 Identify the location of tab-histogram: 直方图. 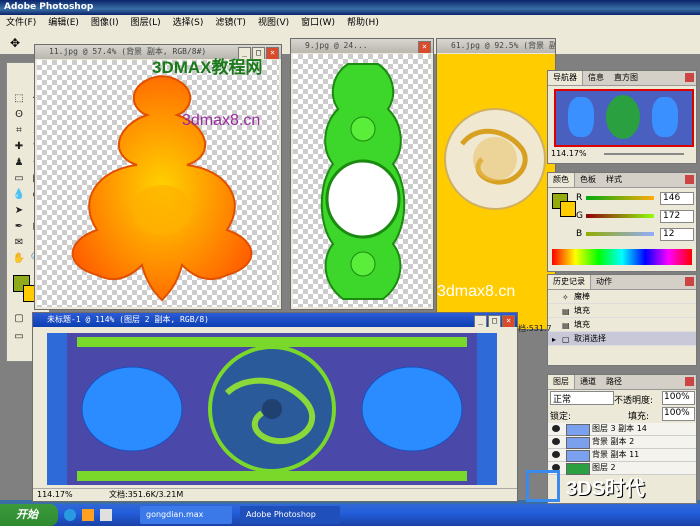
(626, 78).